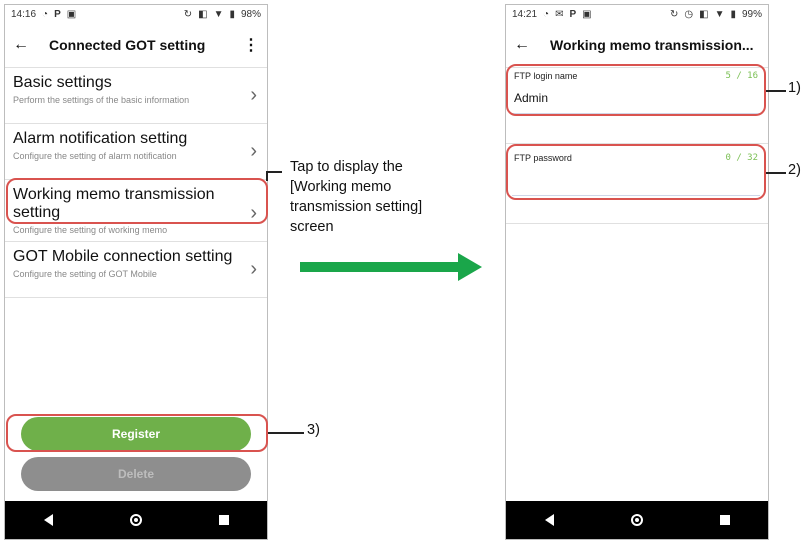 The image size is (808, 540). What do you see at coordinates (313, 430) in the screenshot?
I see `label-3: 3)` at bounding box center [313, 430].